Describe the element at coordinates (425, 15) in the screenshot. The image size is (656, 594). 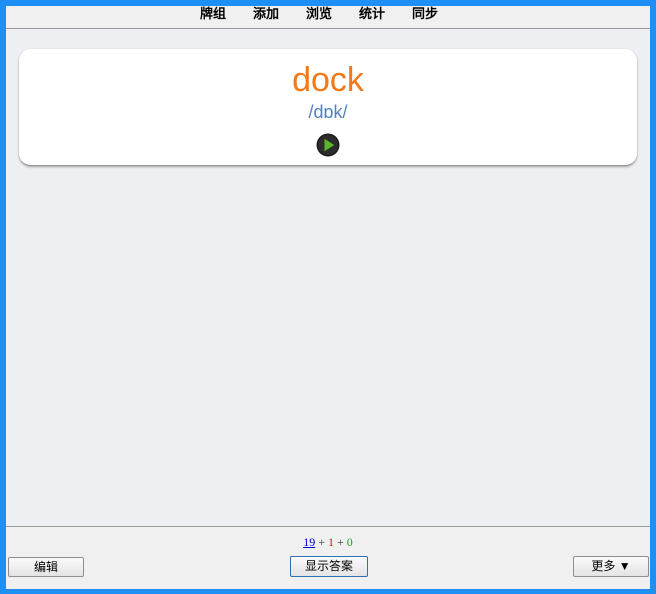
I see `nav-sync: 同步` at that location.